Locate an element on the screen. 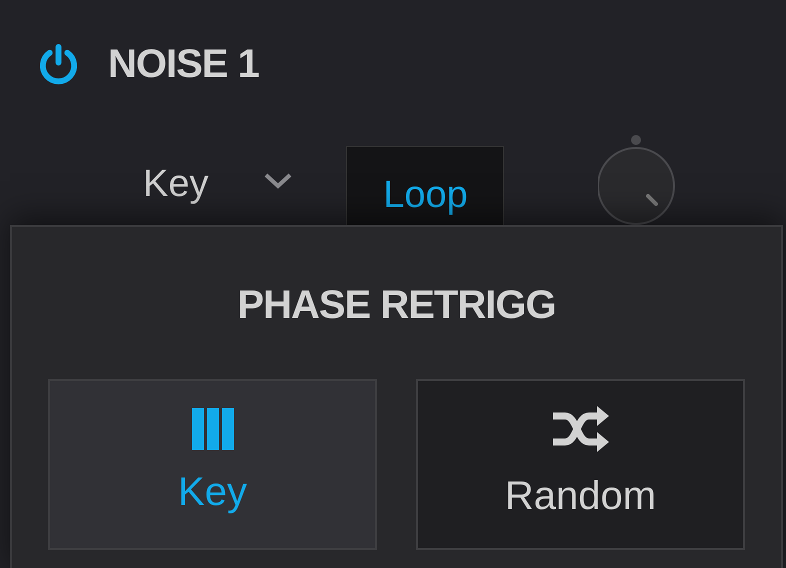 The width and height of the screenshot is (786, 568). shuffle-icon is located at coordinates (580, 429).